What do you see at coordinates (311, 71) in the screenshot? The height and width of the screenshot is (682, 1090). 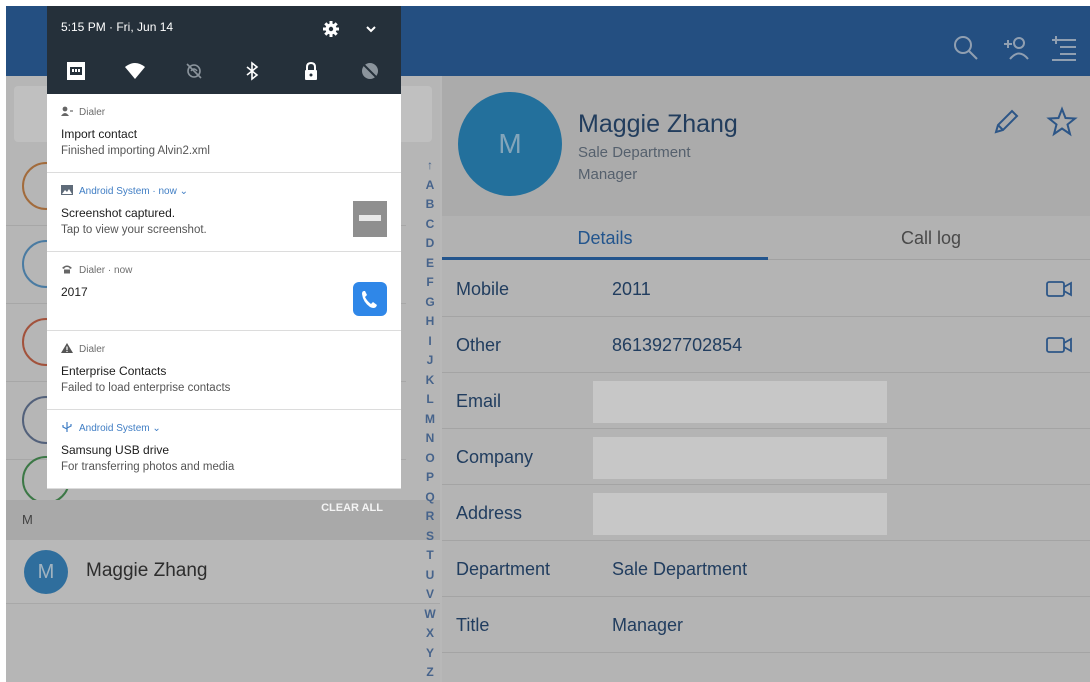 I see `lock-icon` at bounding box center [311, 71].